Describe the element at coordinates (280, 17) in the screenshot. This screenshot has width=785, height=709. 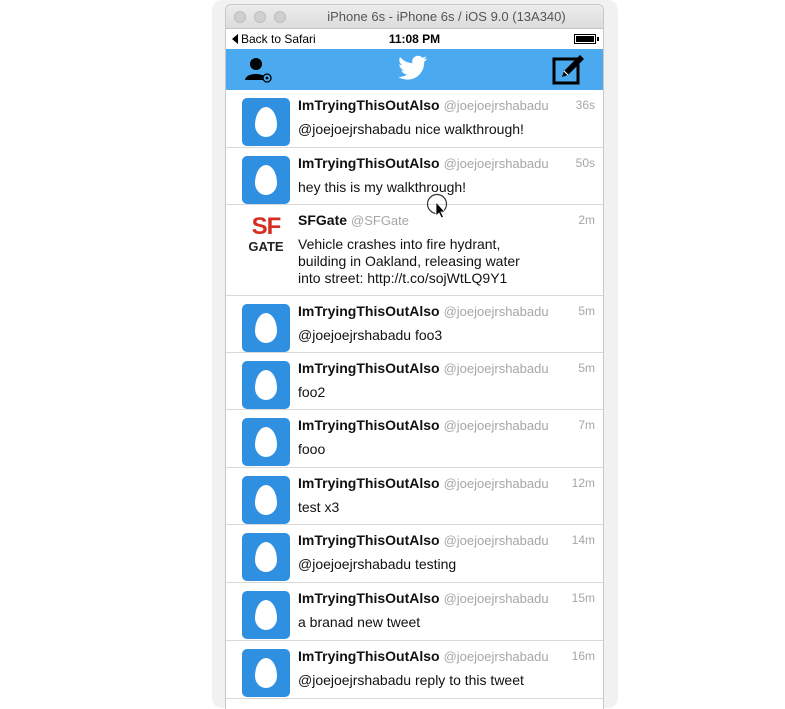
I see `zoom-window-button` at that location.